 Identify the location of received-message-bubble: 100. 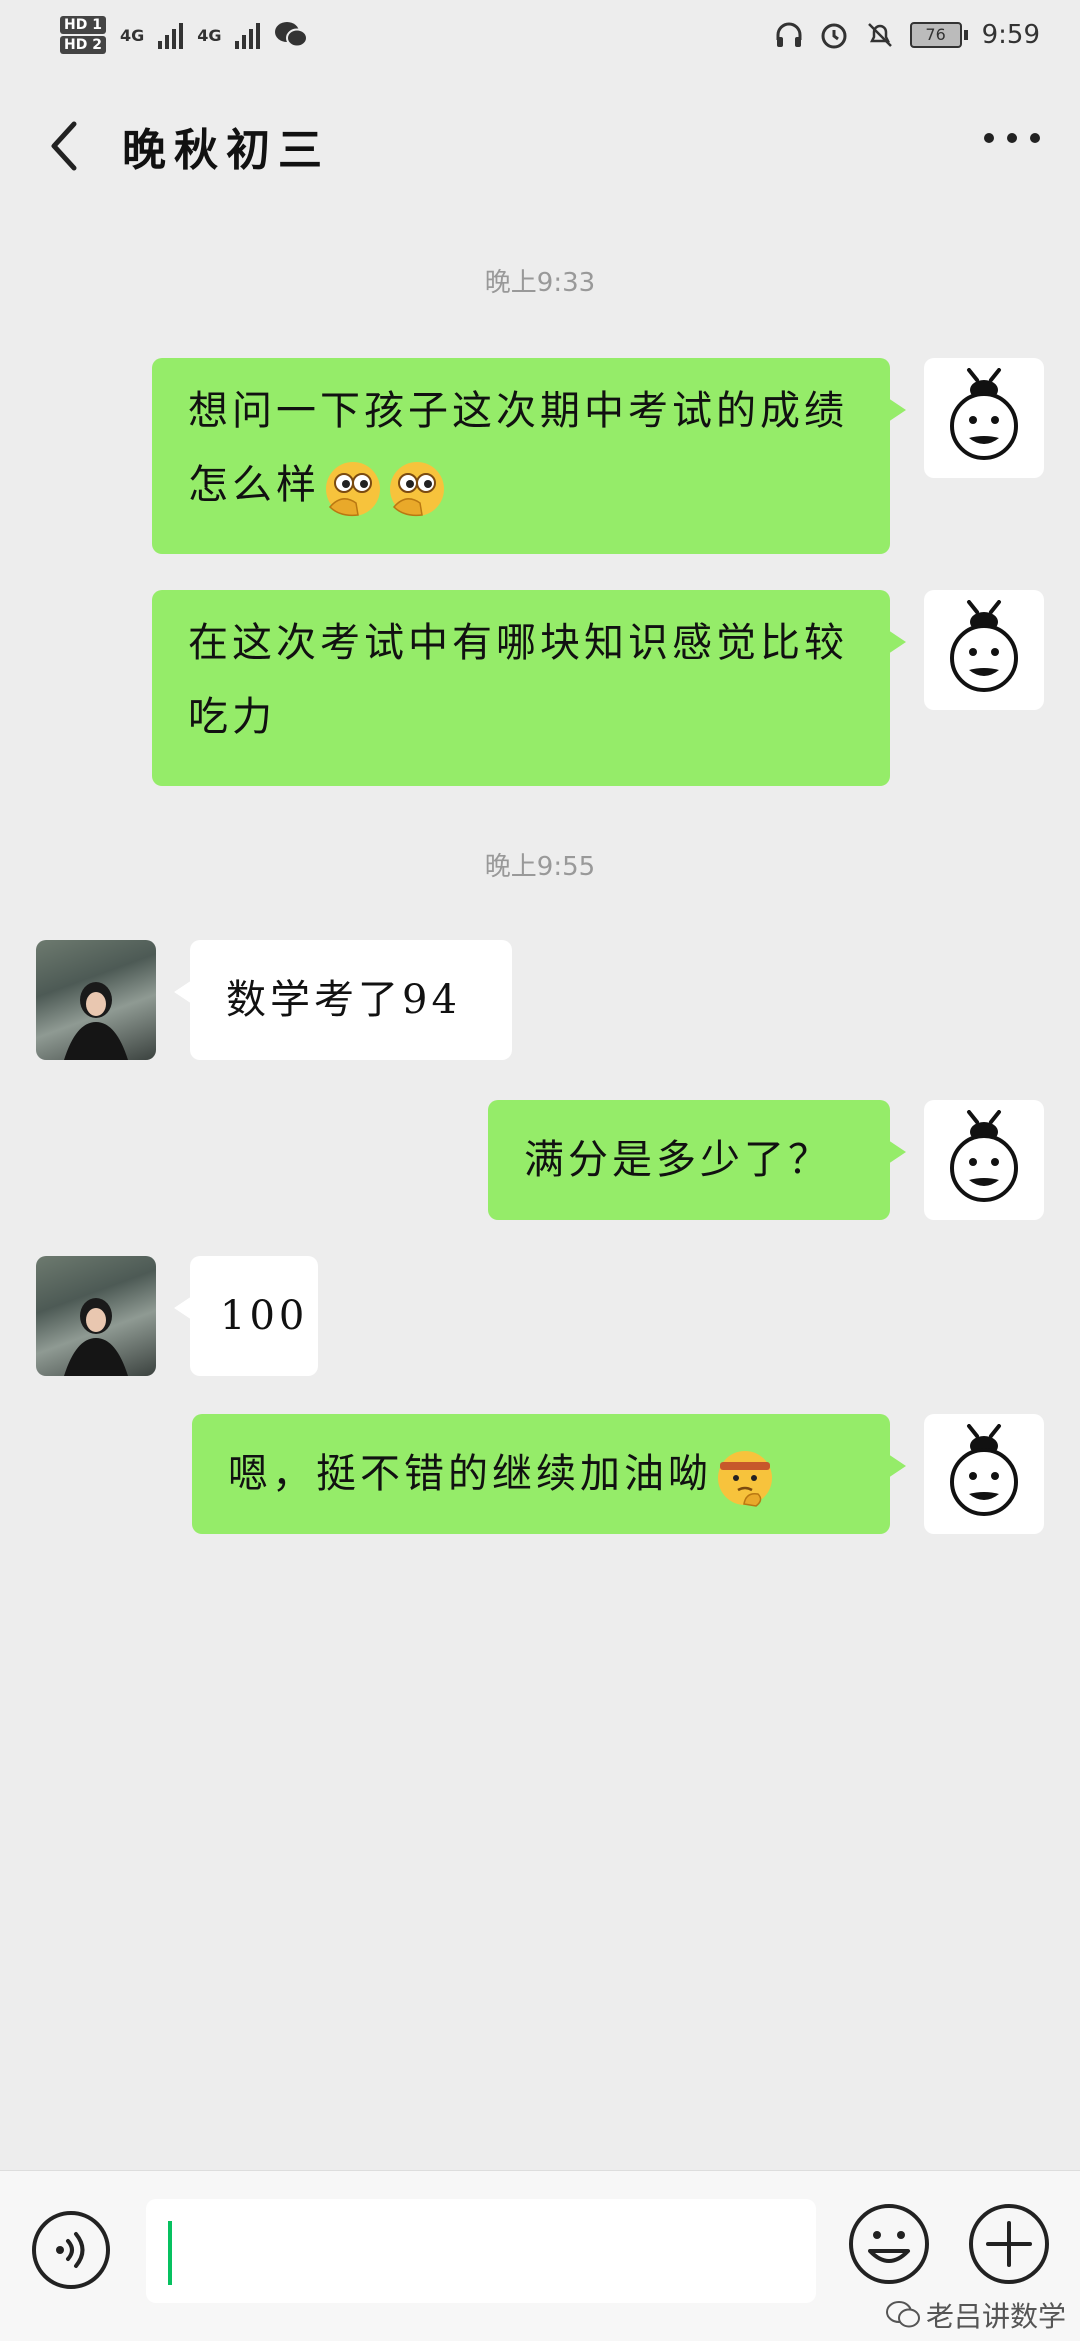
(246, 1316).